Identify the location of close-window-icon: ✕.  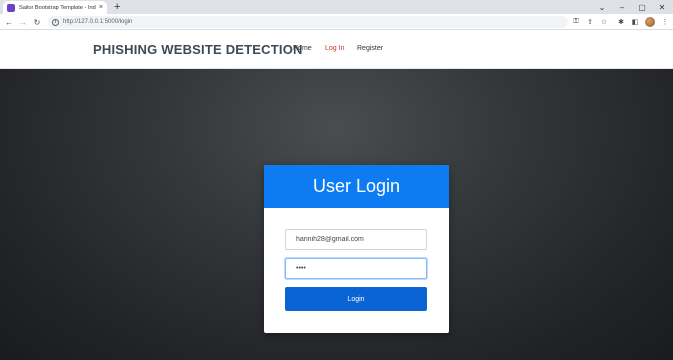
(662, 7).